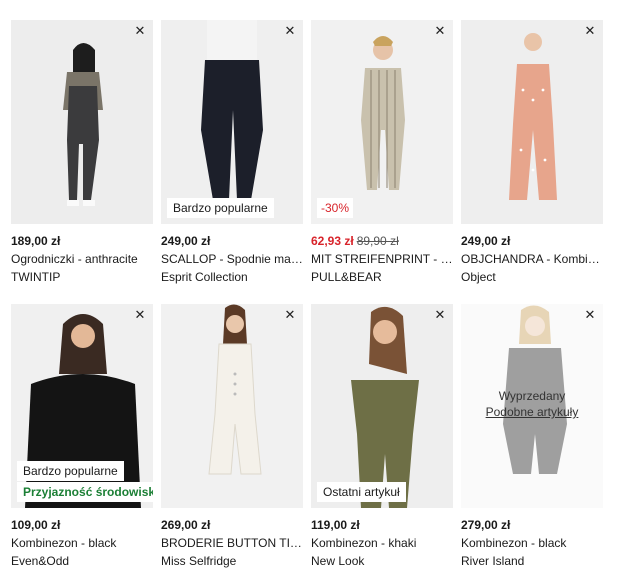  Describe the element at coordinates (346, 277) in the screenshot. I see `product-brand: PULL&BEAR` at that location.